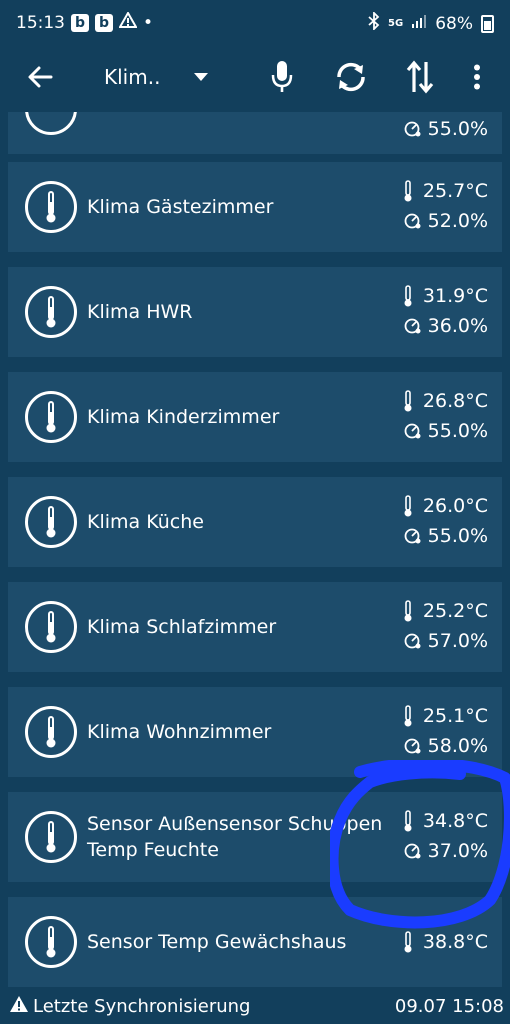  I want to click on device-card: Klima Schlafzimmer 25.2°C 57.0%, so click(255, 627).